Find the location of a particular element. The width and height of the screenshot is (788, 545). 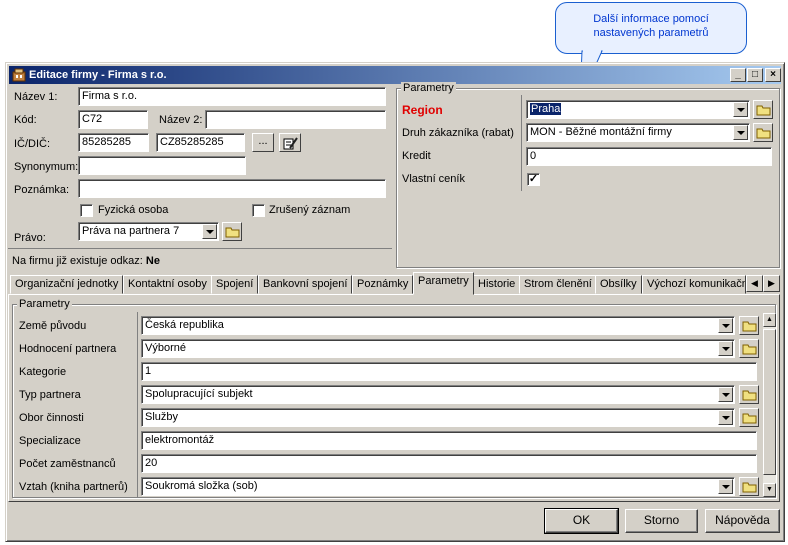

top-params-title: Parametry is located at coordinates (428, 88).